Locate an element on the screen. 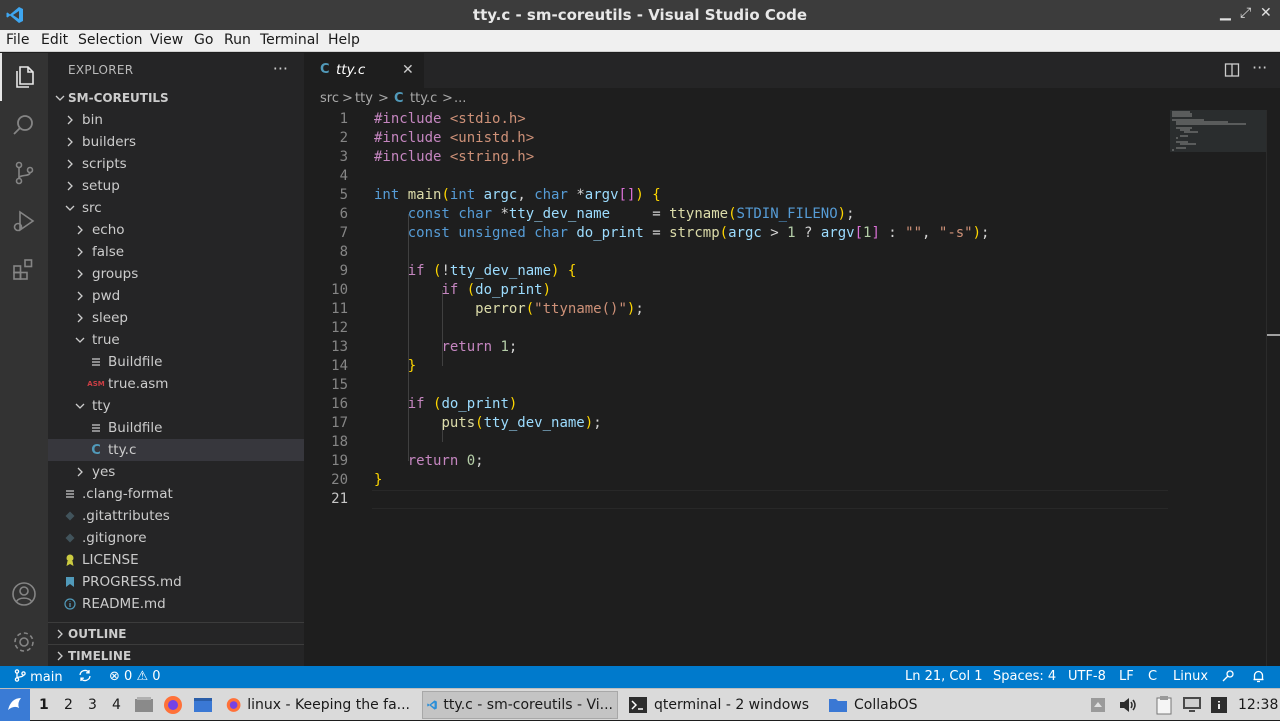  menu-help: Help is located at coordinates (344, 40).